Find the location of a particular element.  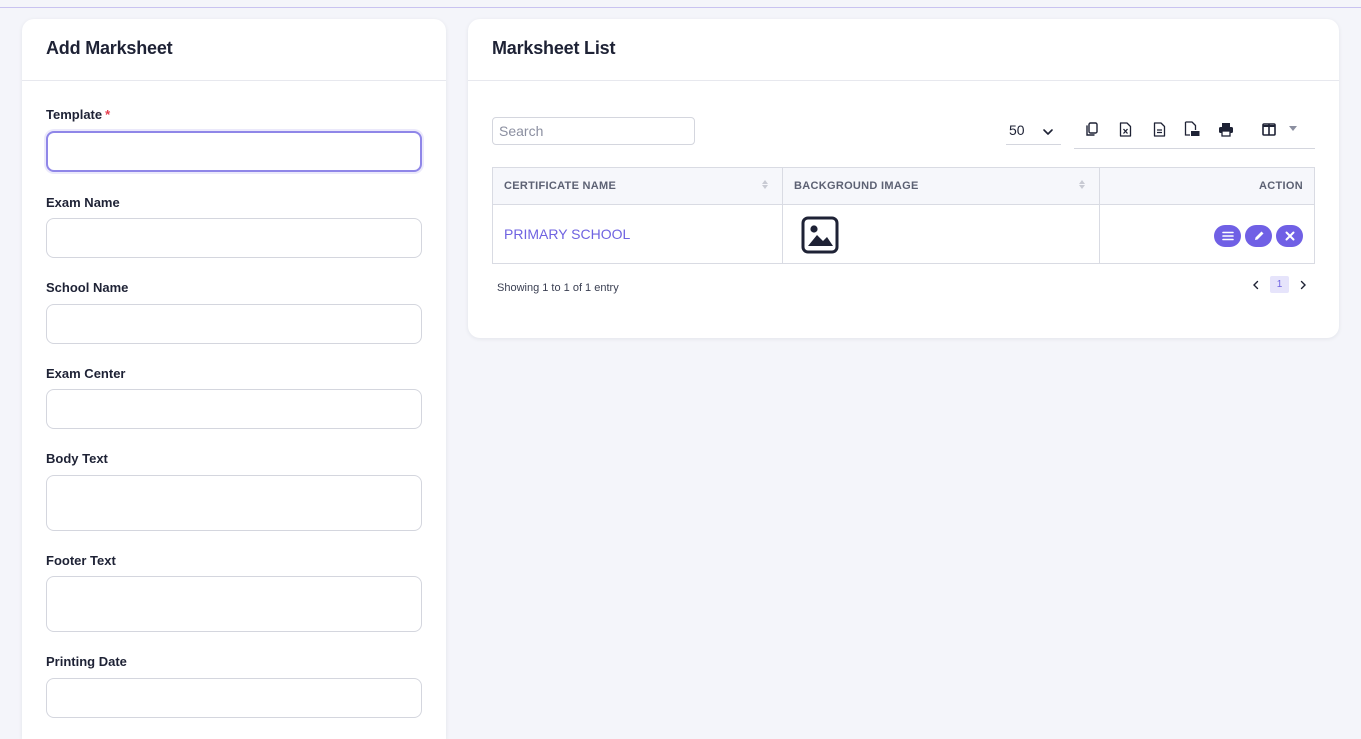

template-input is located at coordinates (234, 151).